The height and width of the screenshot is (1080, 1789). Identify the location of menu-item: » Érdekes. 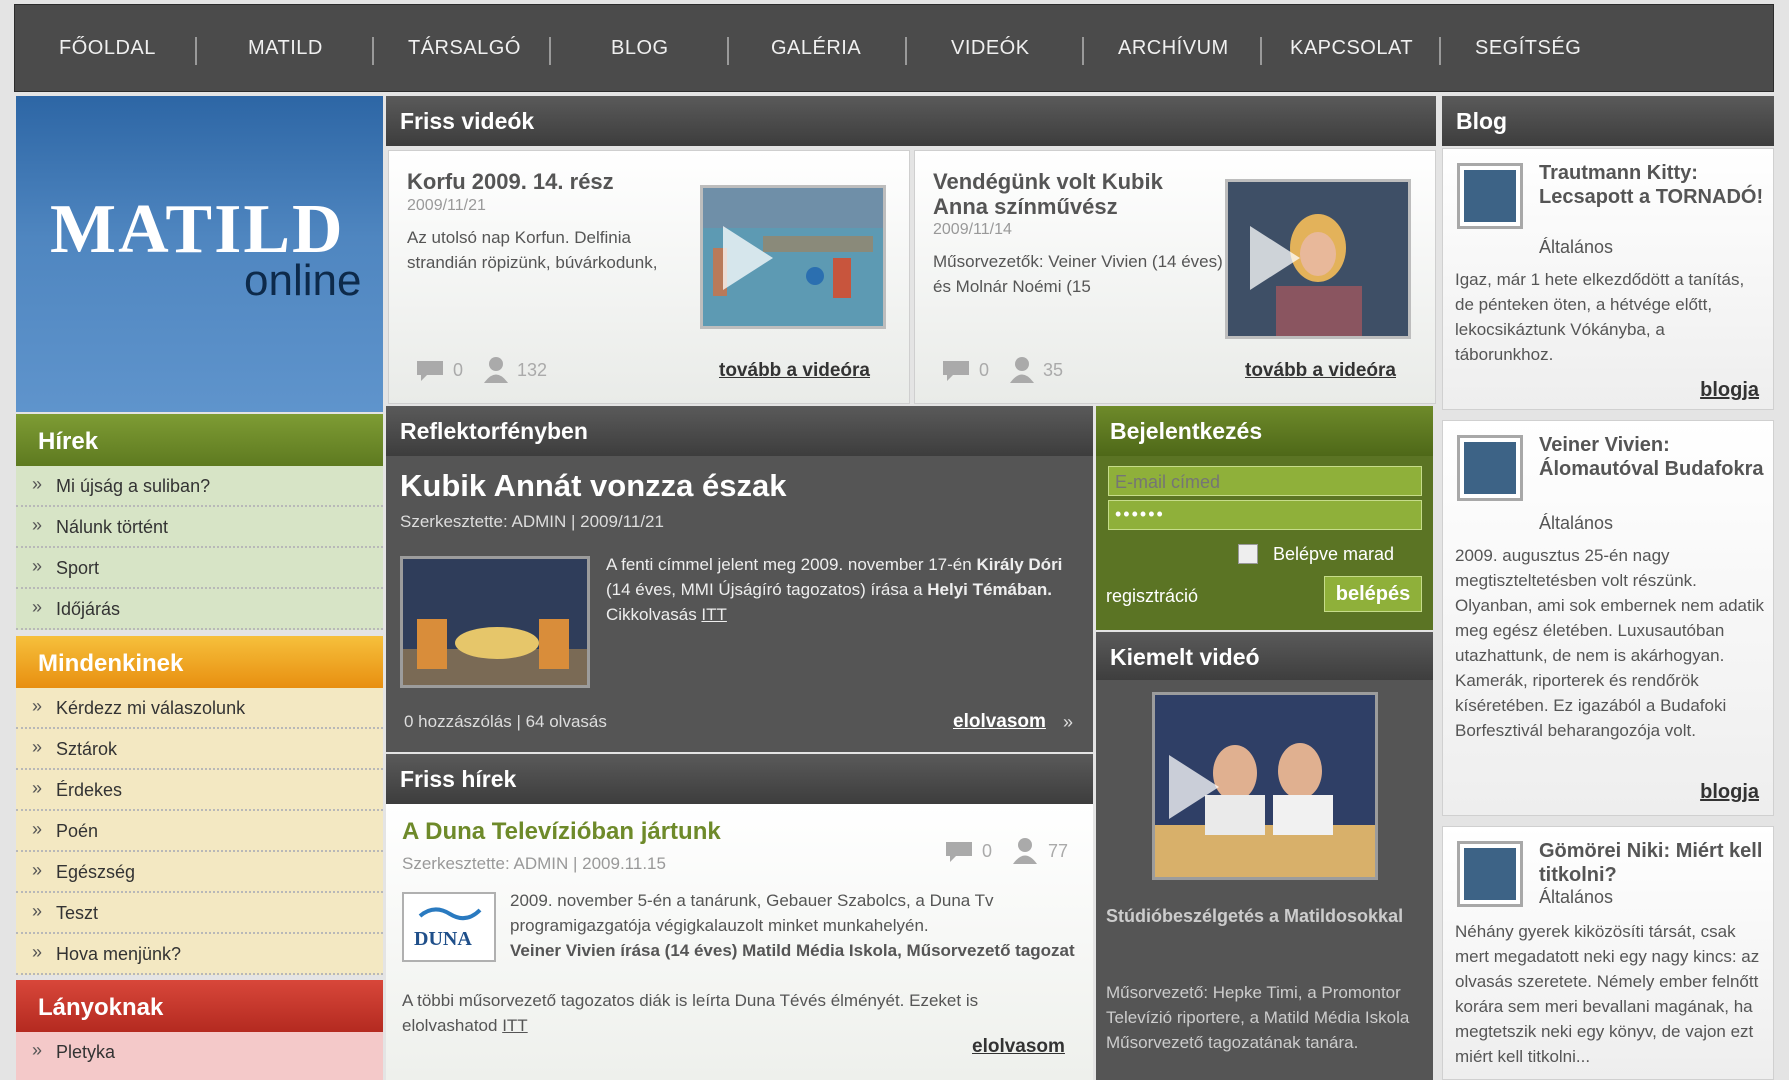
(199, 790).